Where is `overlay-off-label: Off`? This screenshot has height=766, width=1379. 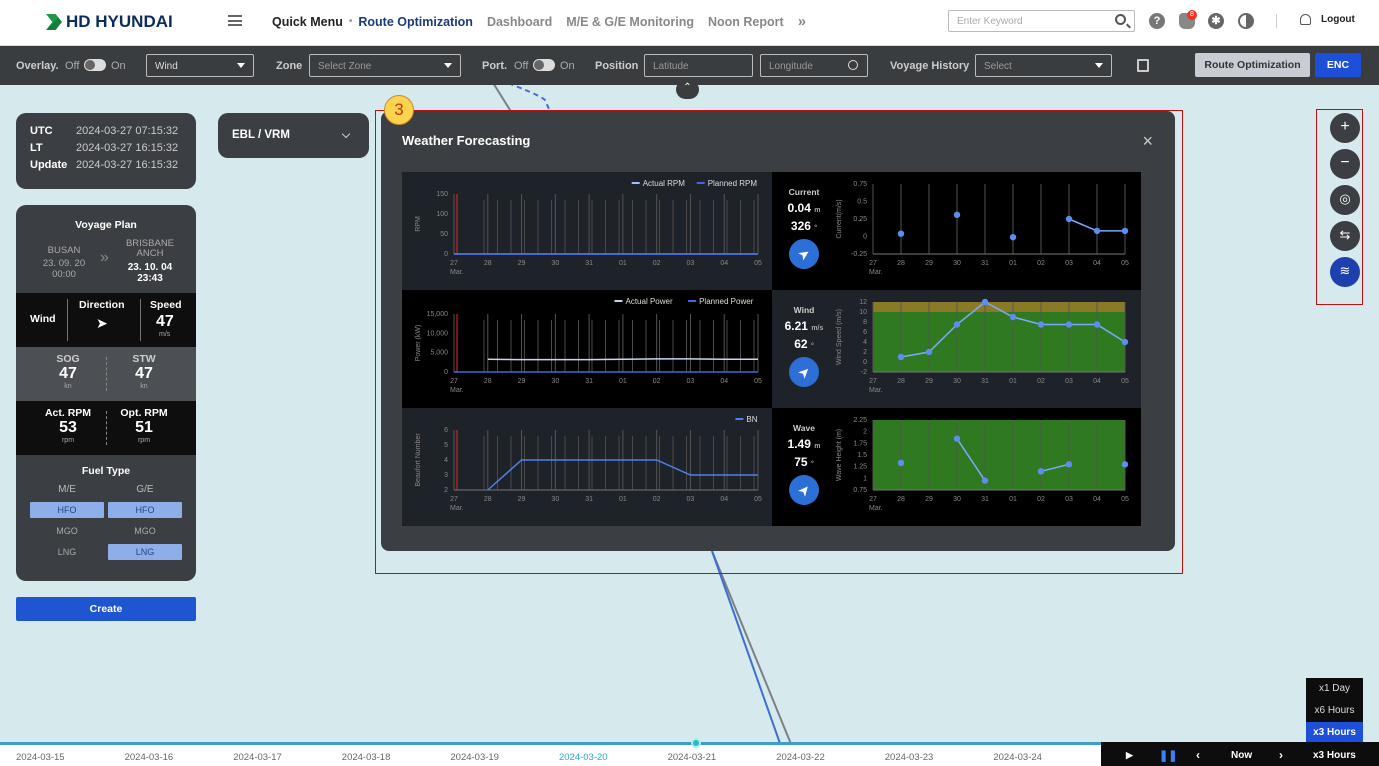
overlay-off-label: Off is located at coordinates (72, 66).